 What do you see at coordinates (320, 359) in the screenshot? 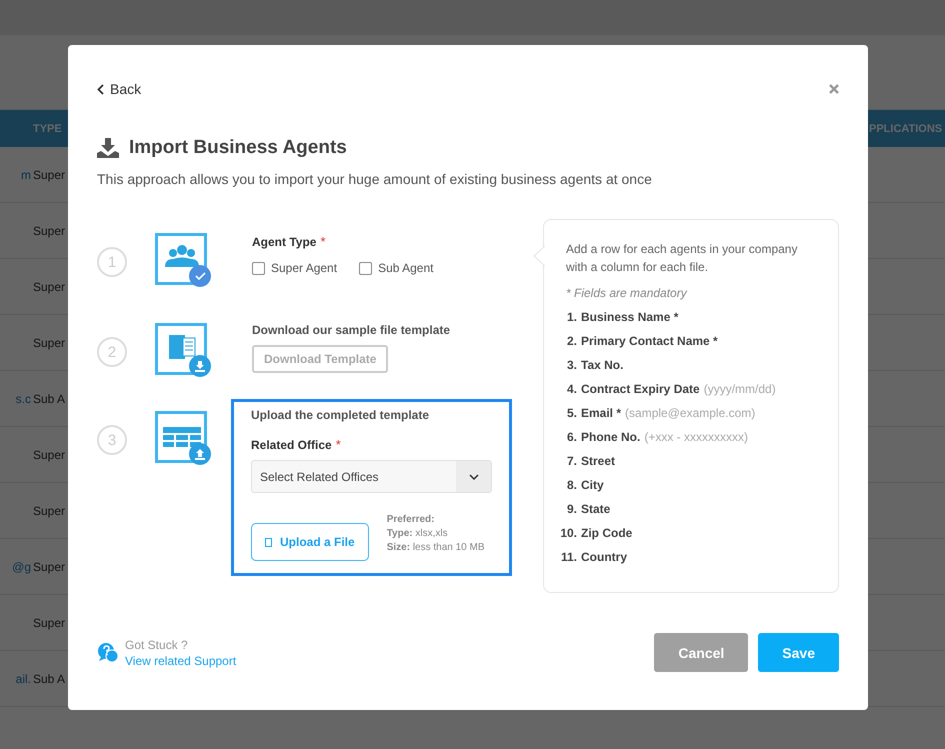
I see `download-template-button: Download Template` at bounding box center [320, 359].